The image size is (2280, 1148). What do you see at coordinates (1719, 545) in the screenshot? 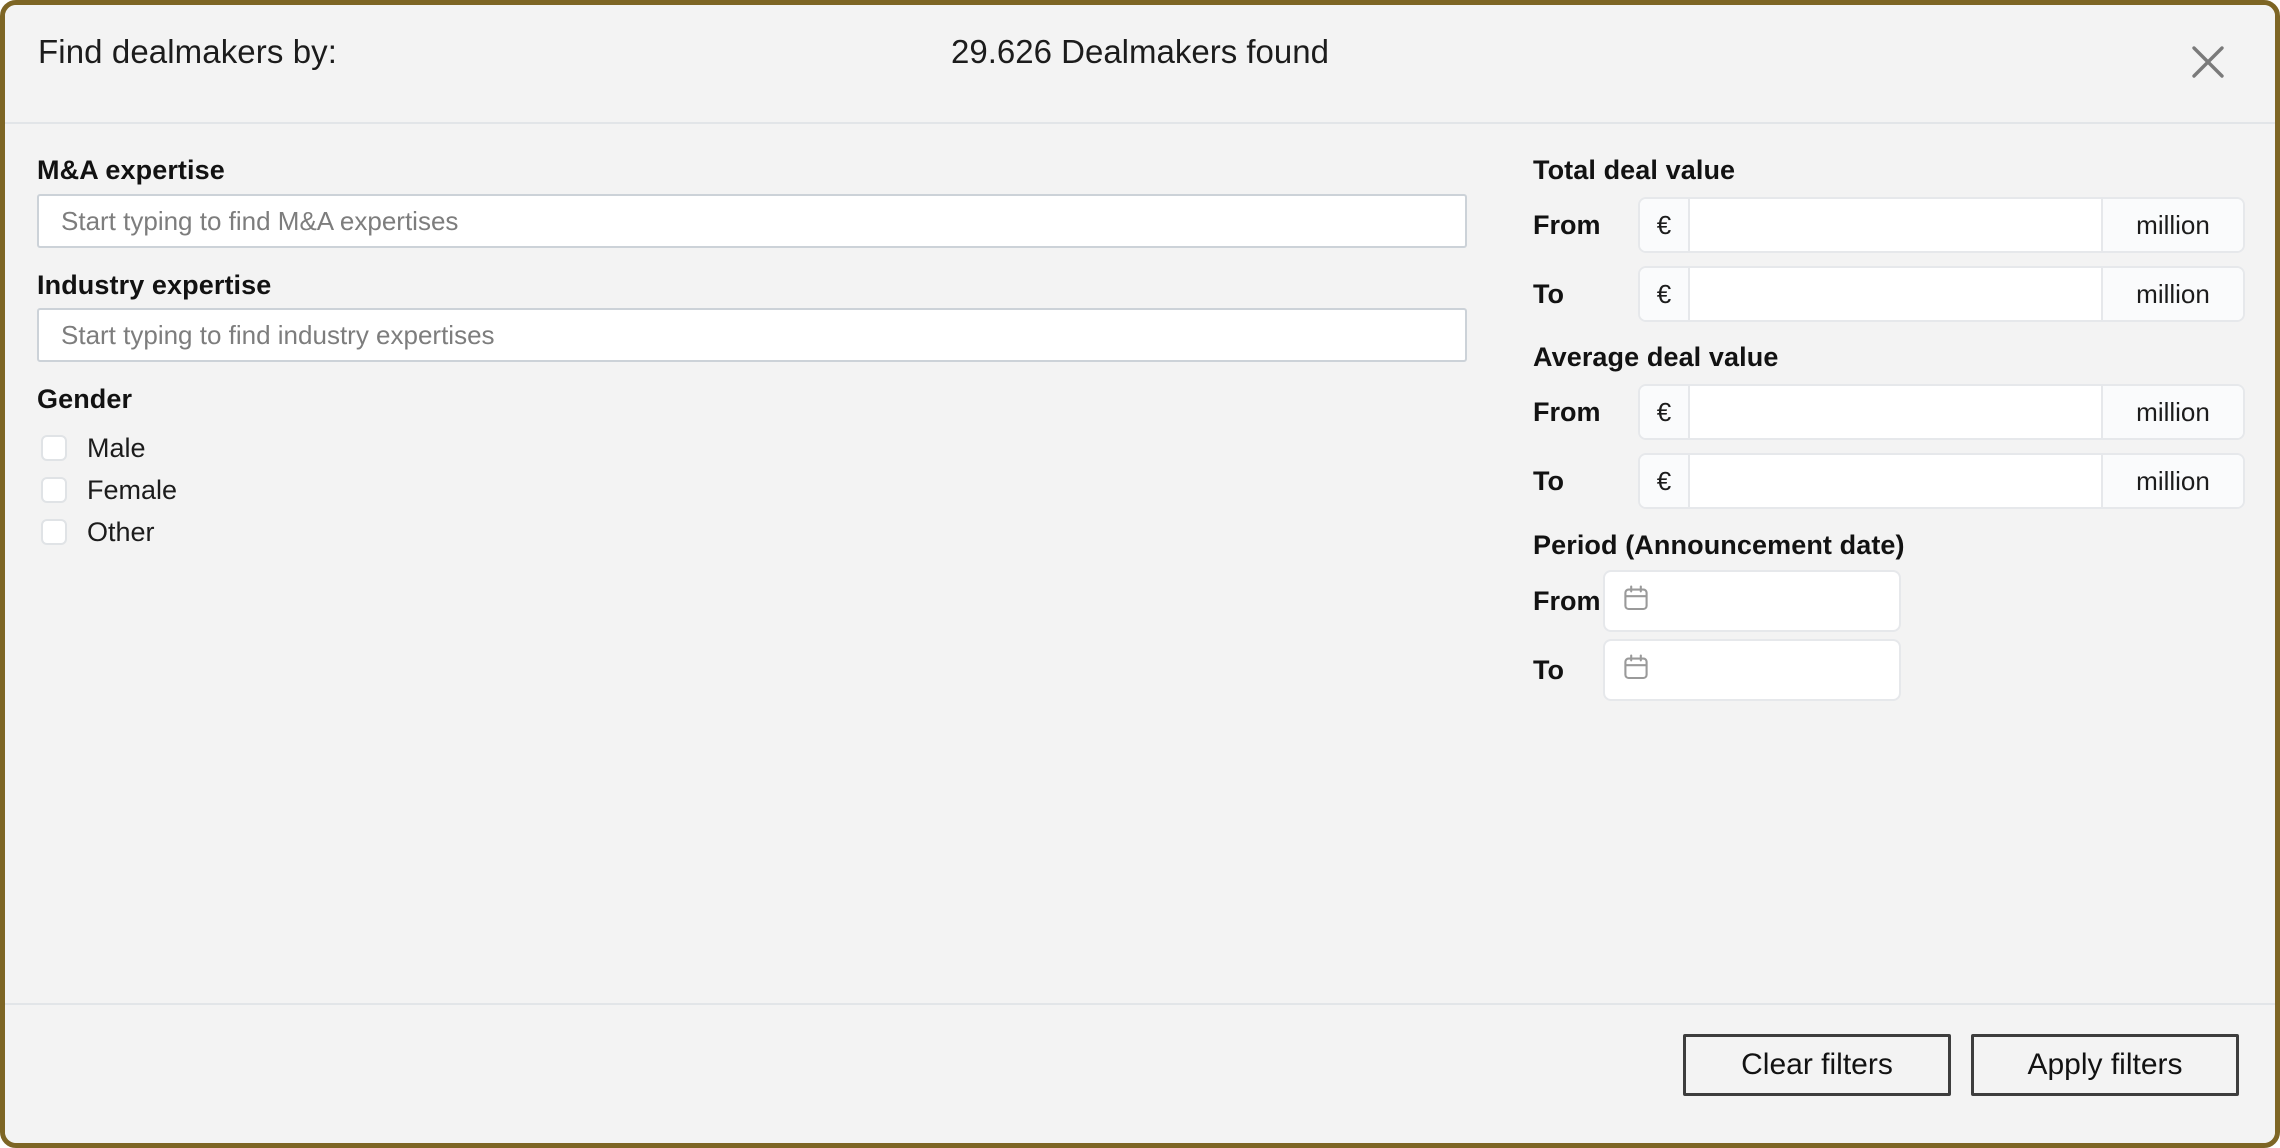
I see `period-label: Period (Announcement date)` at bounding box center [1719, 545].